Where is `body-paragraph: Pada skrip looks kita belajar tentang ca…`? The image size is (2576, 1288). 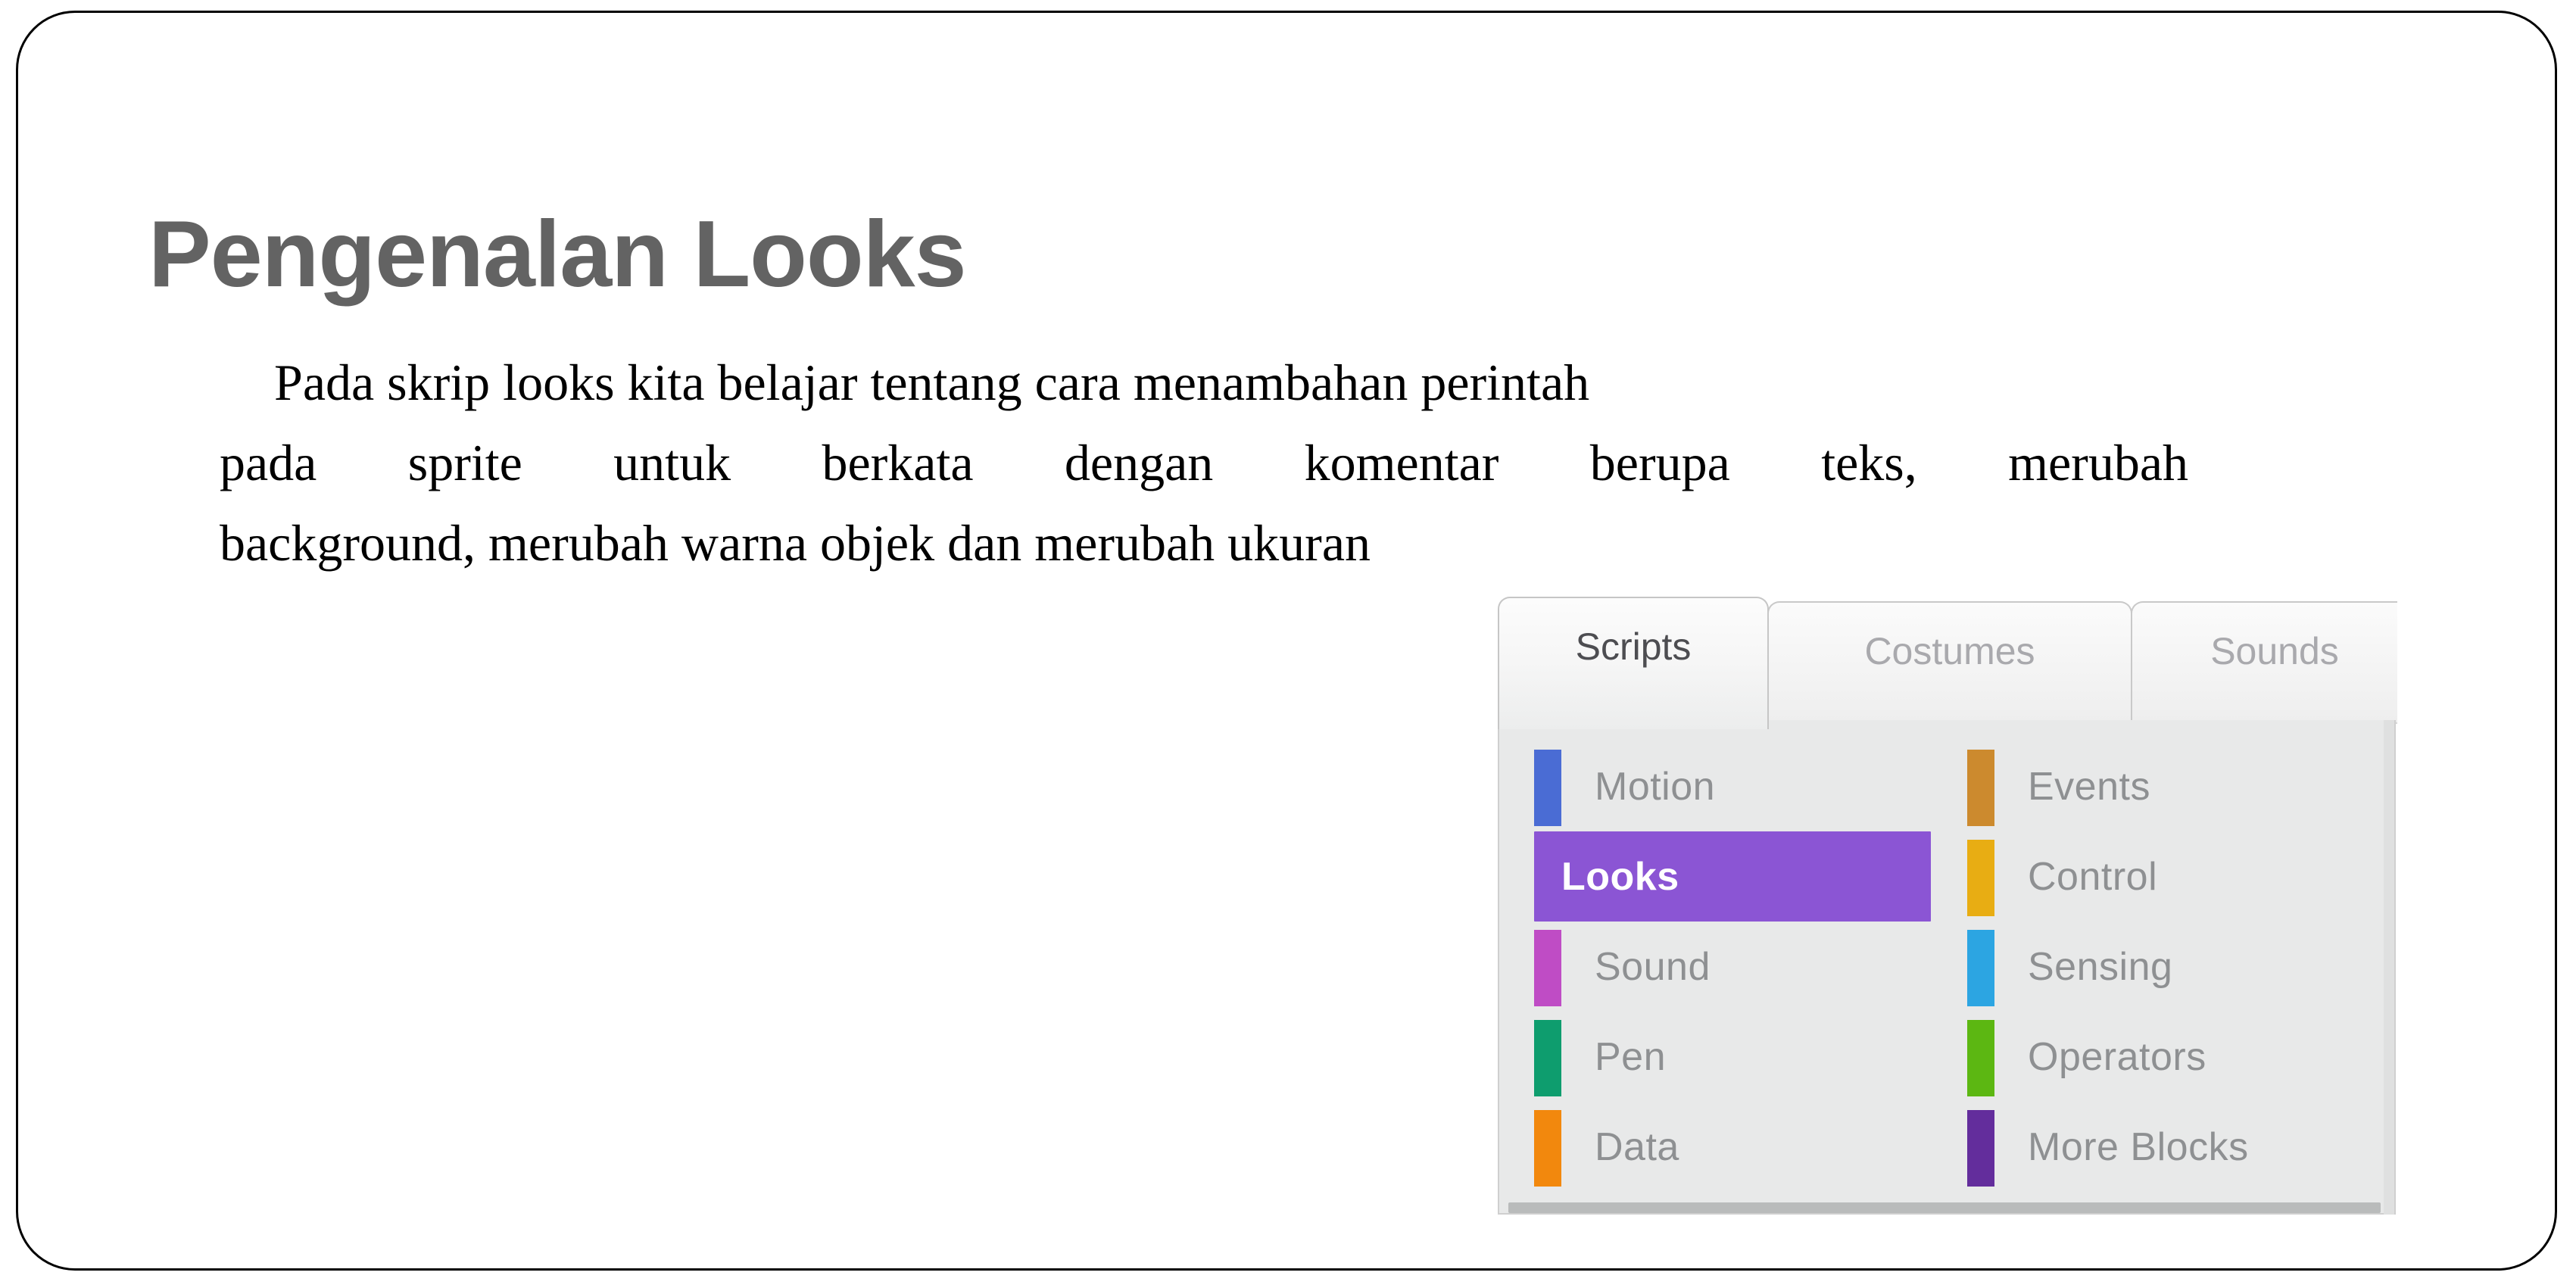
body-paragraph: Pada skrip looks kita belajar tentang ca… is located at coordinates (1204, 462).